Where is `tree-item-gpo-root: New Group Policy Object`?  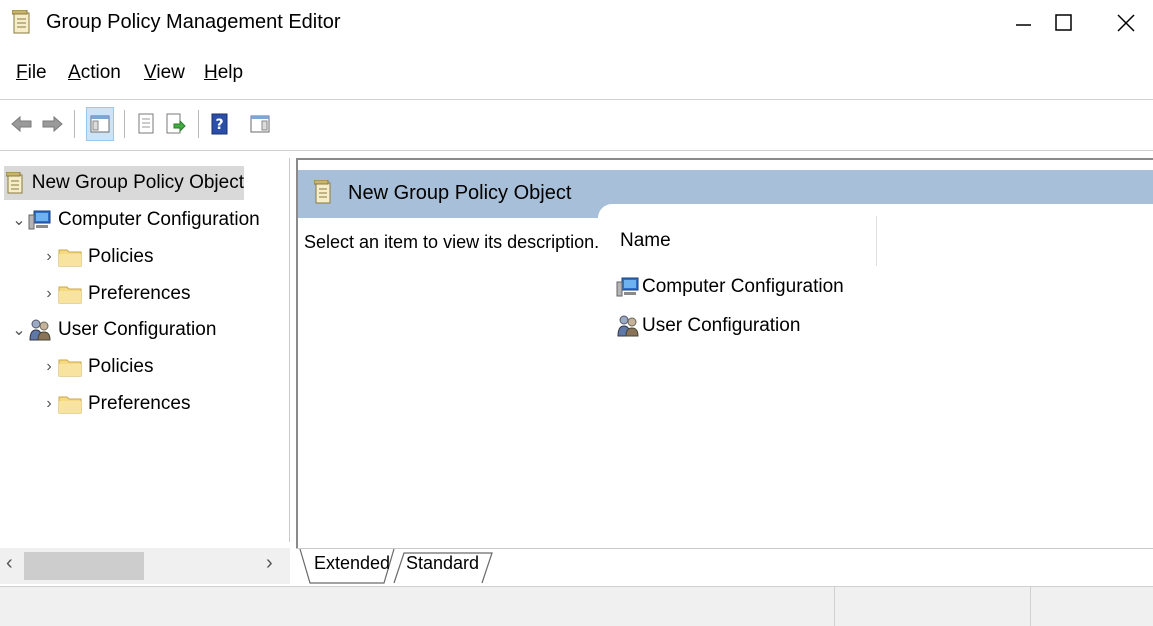 tree-item-gpo-root: New Group Policy Object is located at coordinates (124, 183).